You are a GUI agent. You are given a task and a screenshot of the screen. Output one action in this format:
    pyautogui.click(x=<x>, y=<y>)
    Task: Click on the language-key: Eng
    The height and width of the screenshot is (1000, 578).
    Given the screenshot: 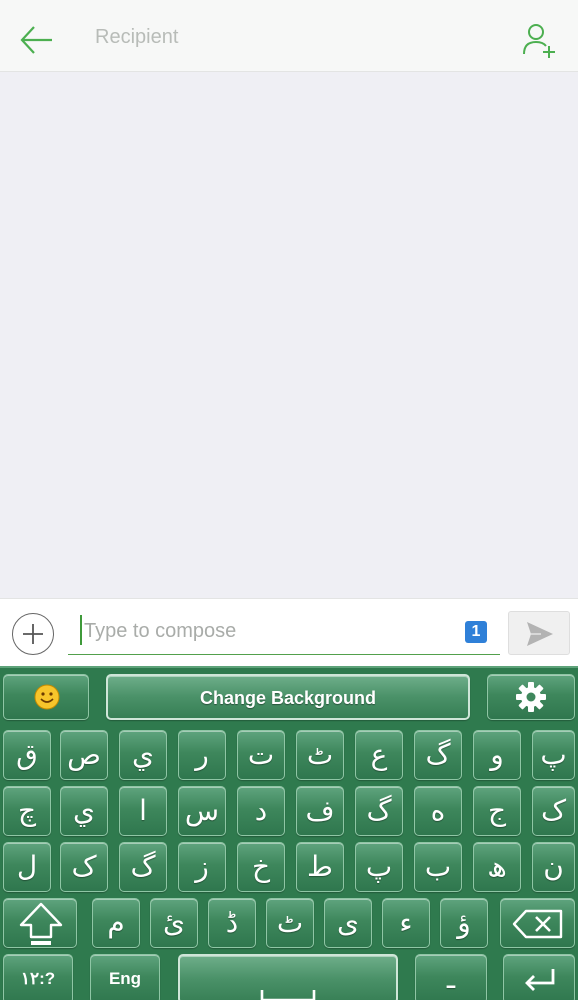 What is the action you would take?
    pyautogui.click(x=125, y=977)
    